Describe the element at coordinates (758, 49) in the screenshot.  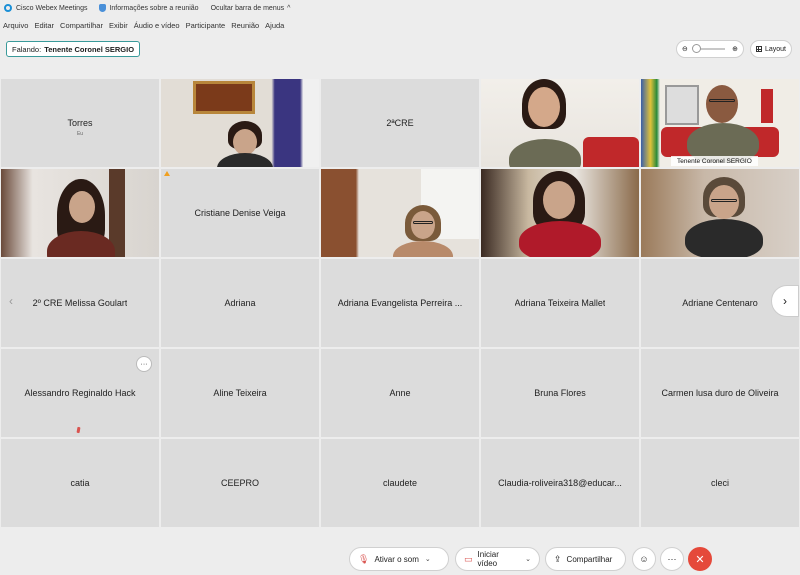
I see `layout-grid-icon` at that location.